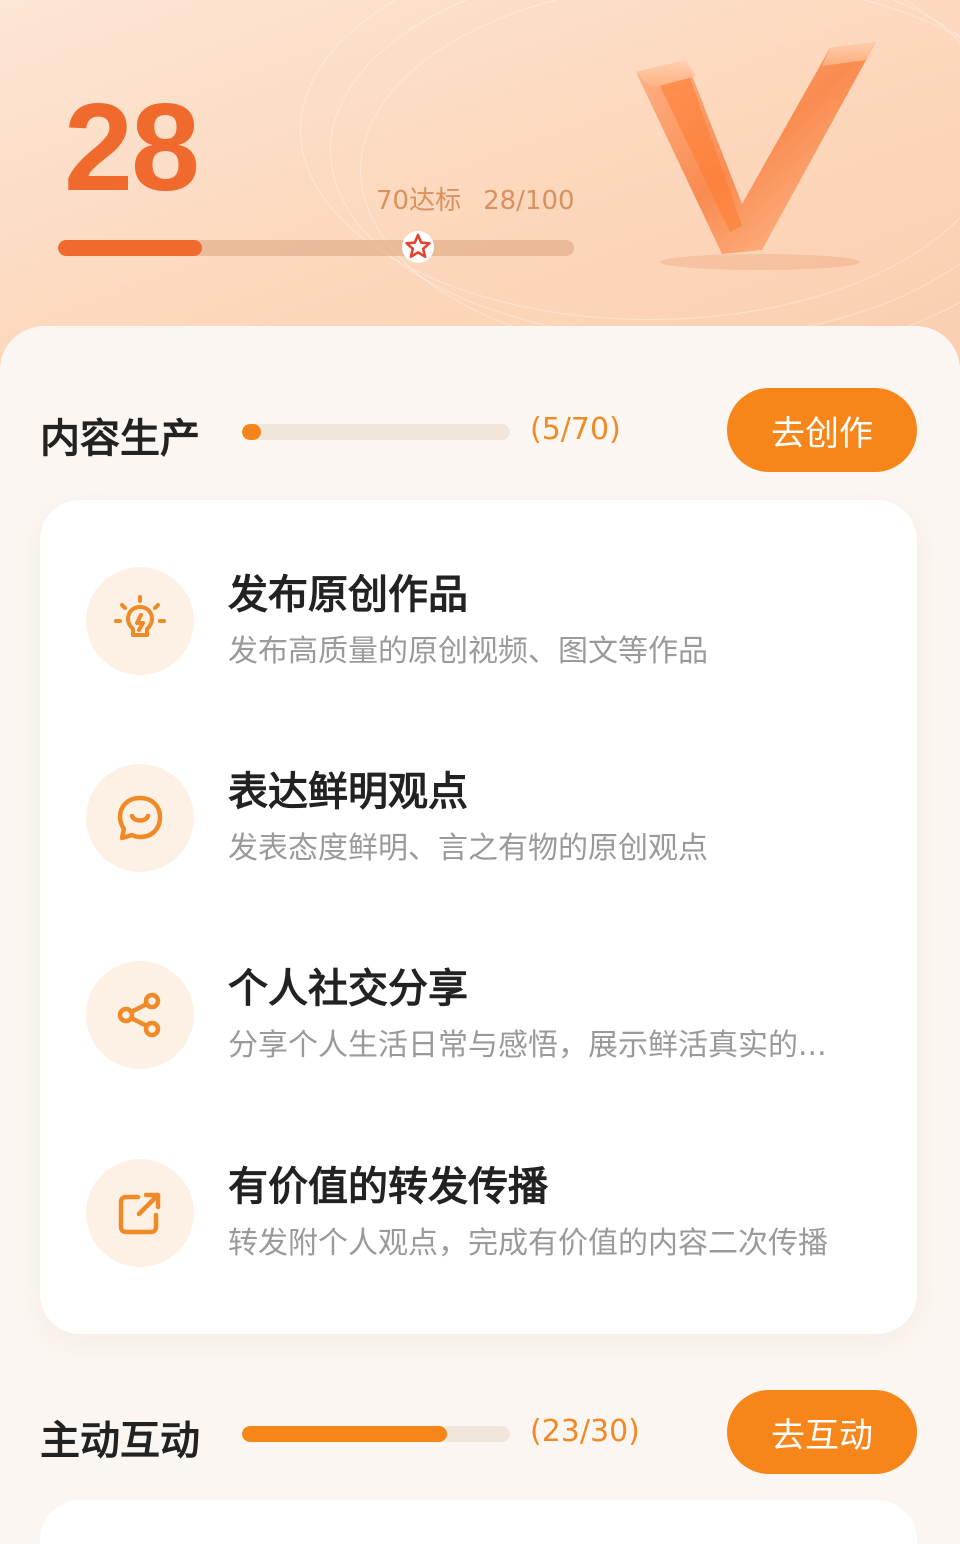 The image size is (960, 1544). I want to click on section-title: 内容生产, so click(120, 439).